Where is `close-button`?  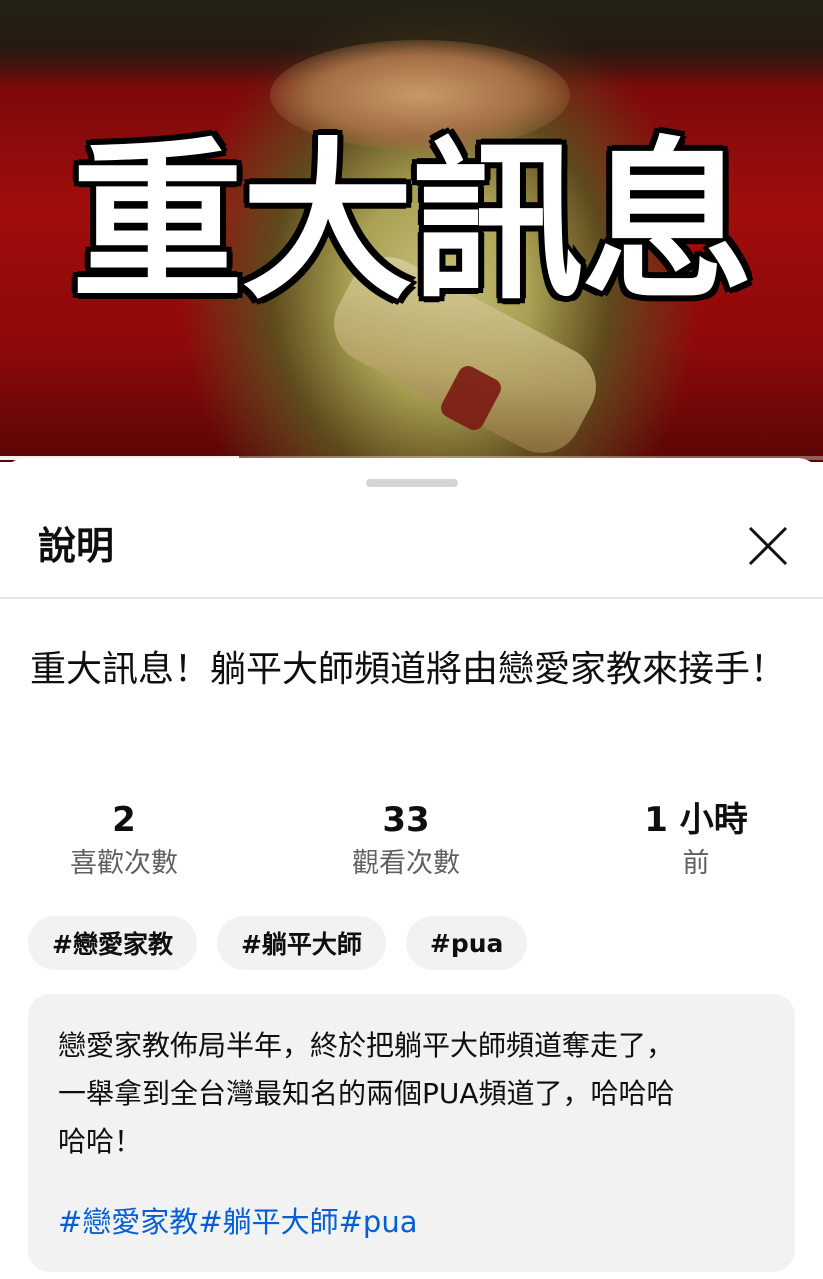 close-button is located at coordinates (768, 546).